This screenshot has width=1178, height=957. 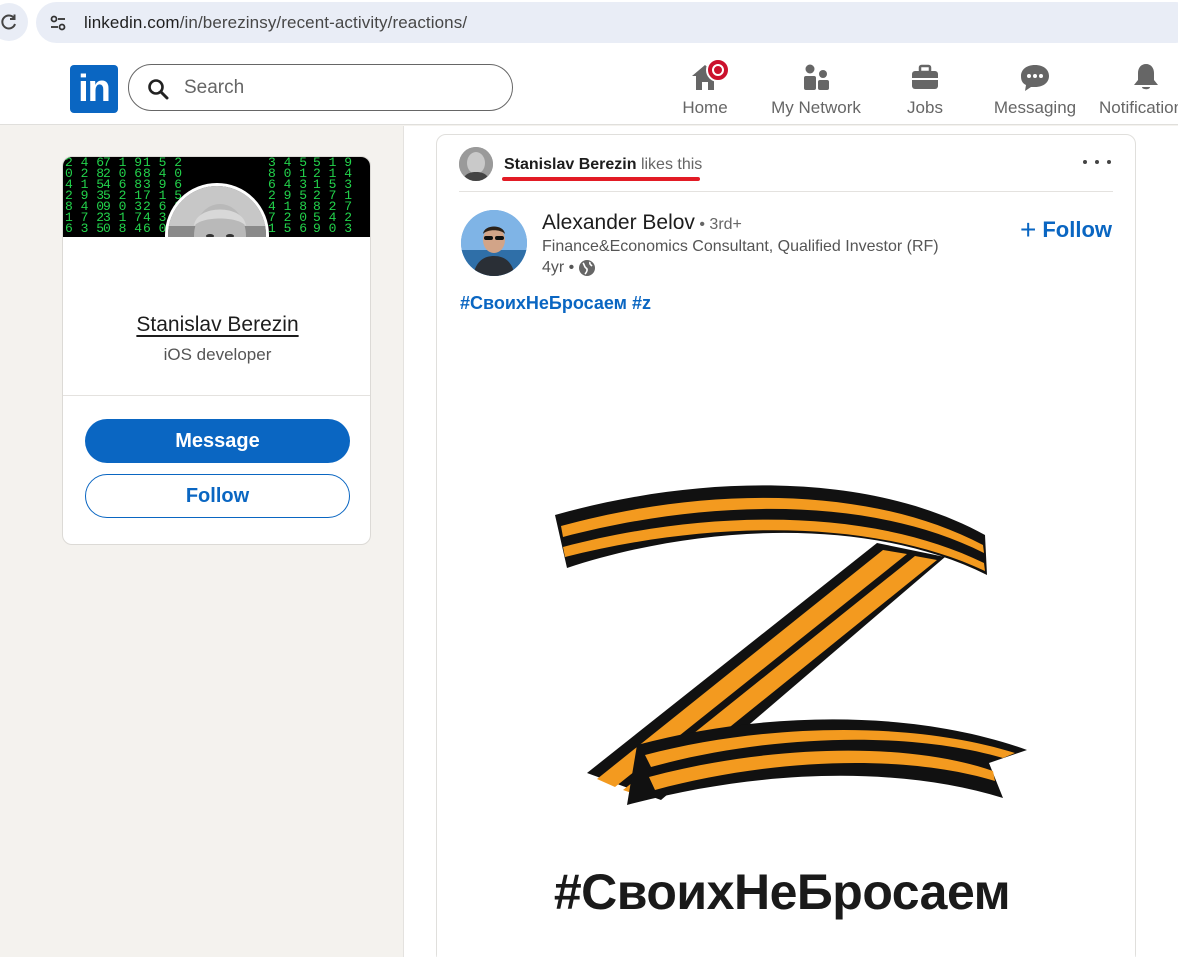 I want to click on follow-author-label: Follow, so click(x=1077, y=229).